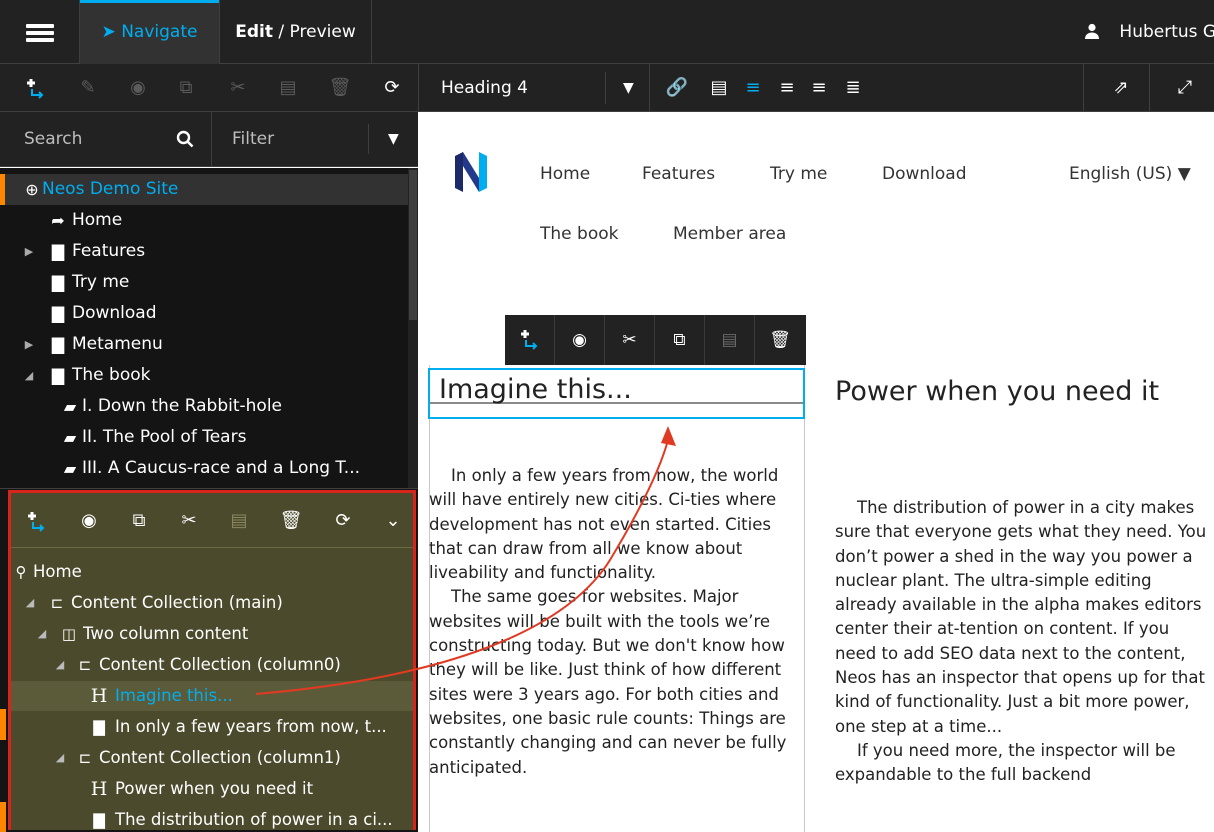  What do you see at coordinates (150, 32) in the screenshot?
I see `tab-navigate: ➤ Navigate` at bounding box center [150, 32].